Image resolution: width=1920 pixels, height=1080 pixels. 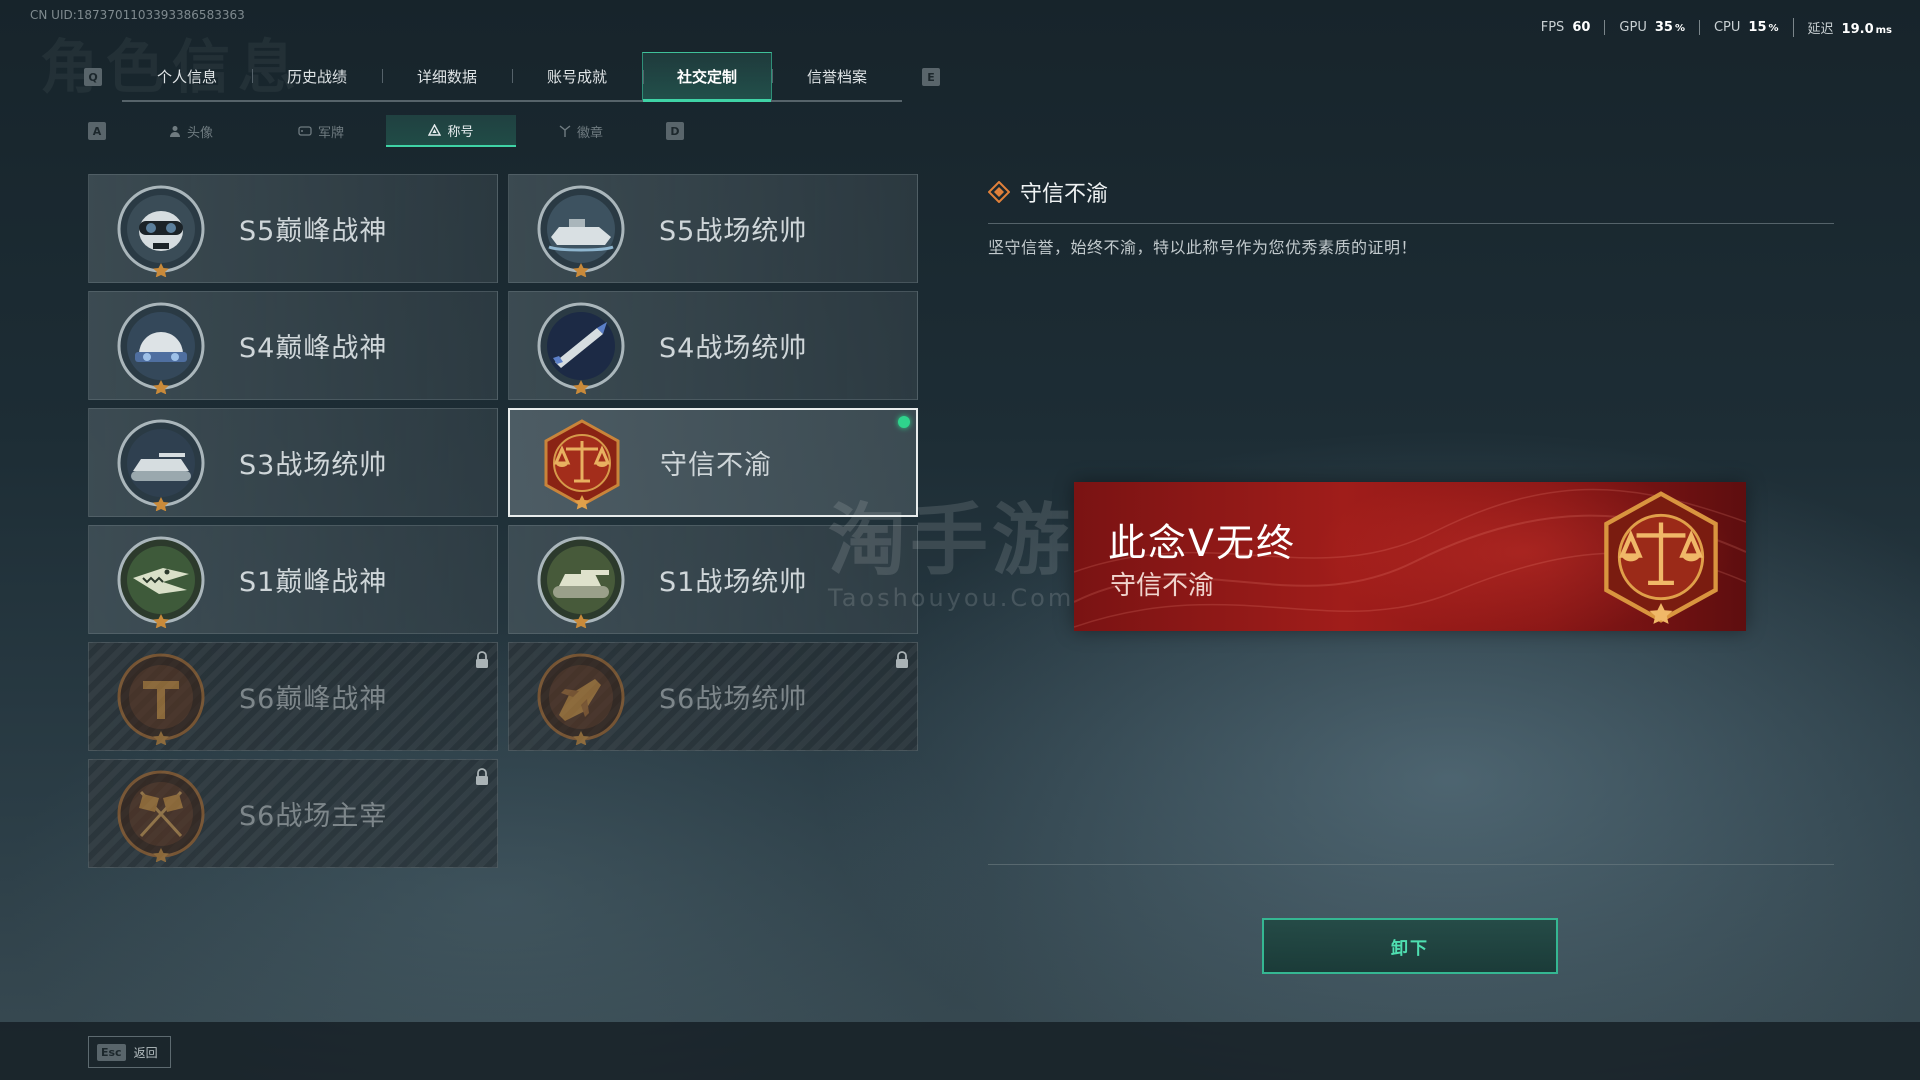 What do you see at coordinates (161, 348) in the screenshot?
I see `helmet-nightvision-emblem` at bounding box center [161, 348].